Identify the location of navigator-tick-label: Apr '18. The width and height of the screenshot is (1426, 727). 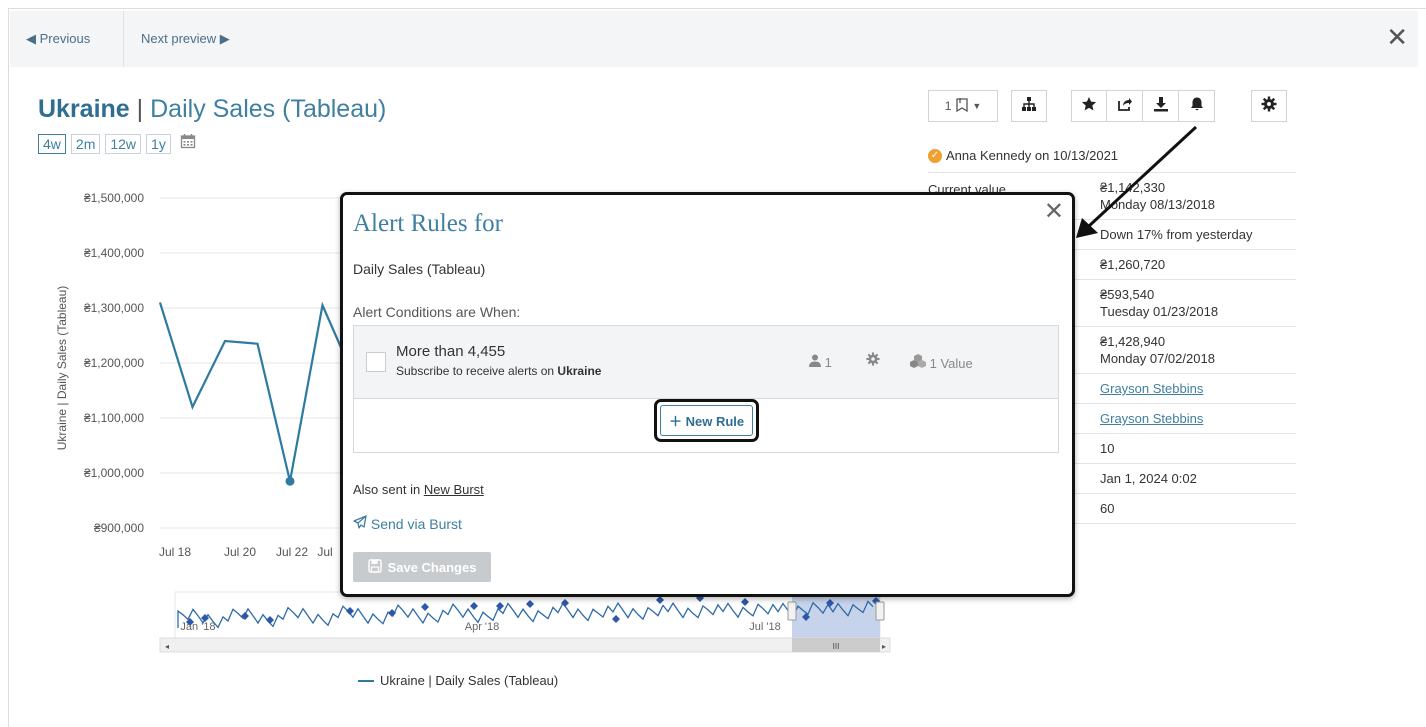
(482, 627).